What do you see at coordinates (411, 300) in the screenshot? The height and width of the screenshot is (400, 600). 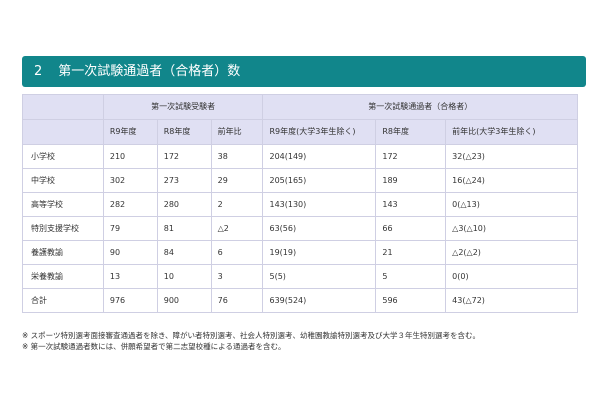 I see `table-cell: 596` at bounding box center [411, 300].